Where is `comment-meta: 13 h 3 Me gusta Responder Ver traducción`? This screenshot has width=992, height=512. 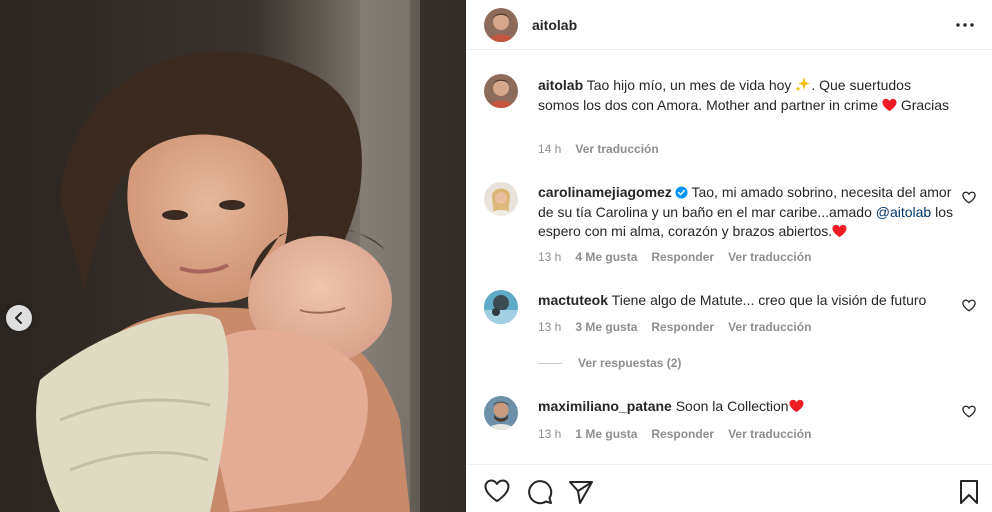 comment-meta: 13 h 3 Me gusta Responder Ver traducción is located at coordinates (674, 327).